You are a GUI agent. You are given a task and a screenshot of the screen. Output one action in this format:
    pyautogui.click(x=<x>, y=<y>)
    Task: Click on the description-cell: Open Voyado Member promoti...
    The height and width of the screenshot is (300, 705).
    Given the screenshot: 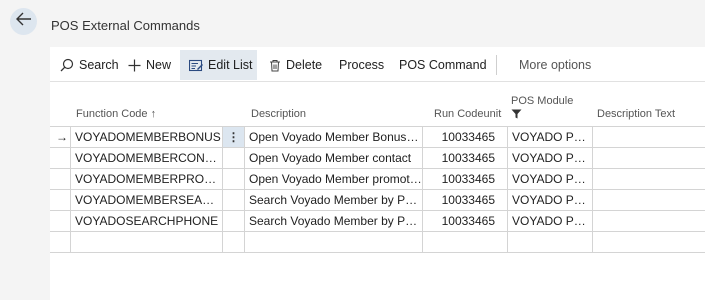 What is the action you would take?
    pyautogui.click(x=333, y=179)
    